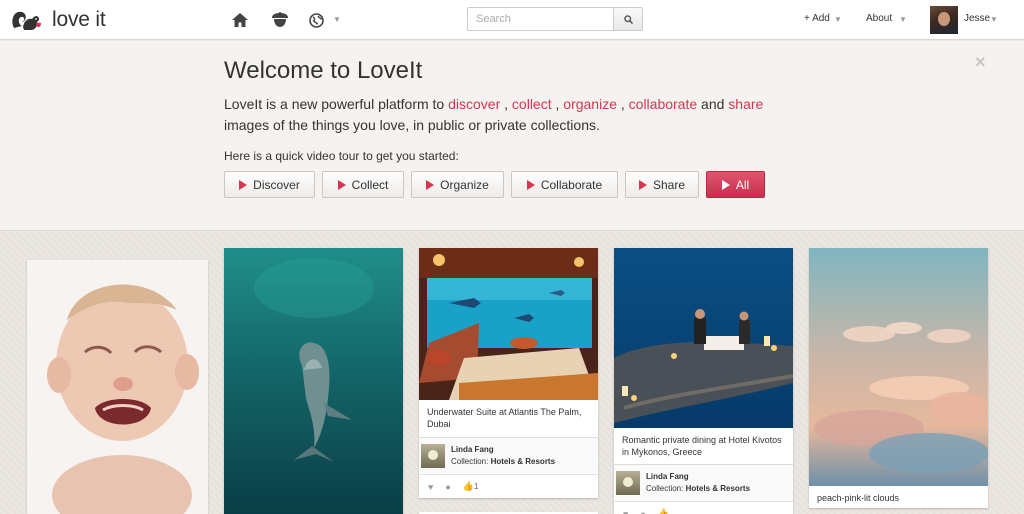 The width and height of the screenshot is (1024, 514). What do you see at coordinates (903, 19) in the screenshot?
I see `about-dropdown-caret-icon: ▼` at bounding box center [903, 19].